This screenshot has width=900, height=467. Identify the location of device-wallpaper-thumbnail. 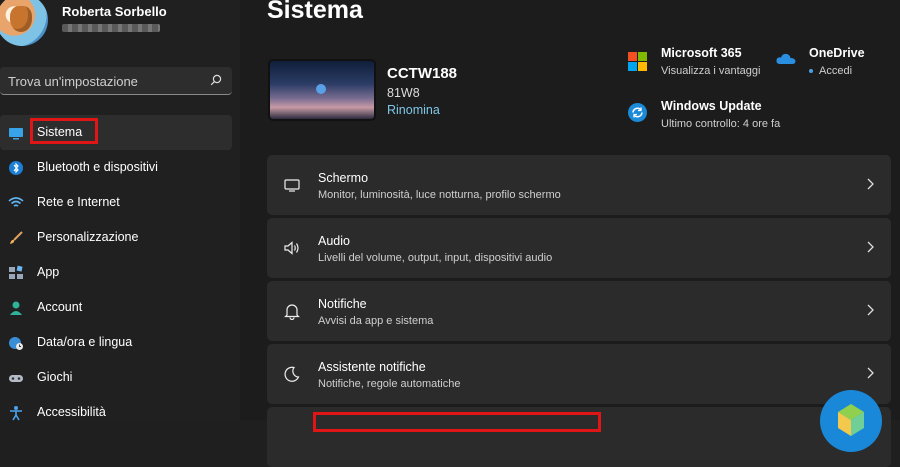
(322, 90).